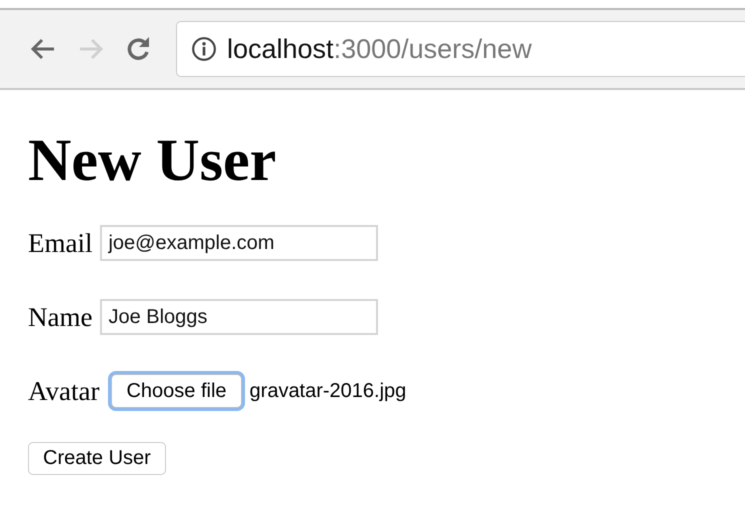  What do you see at coordinates (153, 160) in the screenshot?
I see `page-heading: New User` at bounding box center [153, 160].